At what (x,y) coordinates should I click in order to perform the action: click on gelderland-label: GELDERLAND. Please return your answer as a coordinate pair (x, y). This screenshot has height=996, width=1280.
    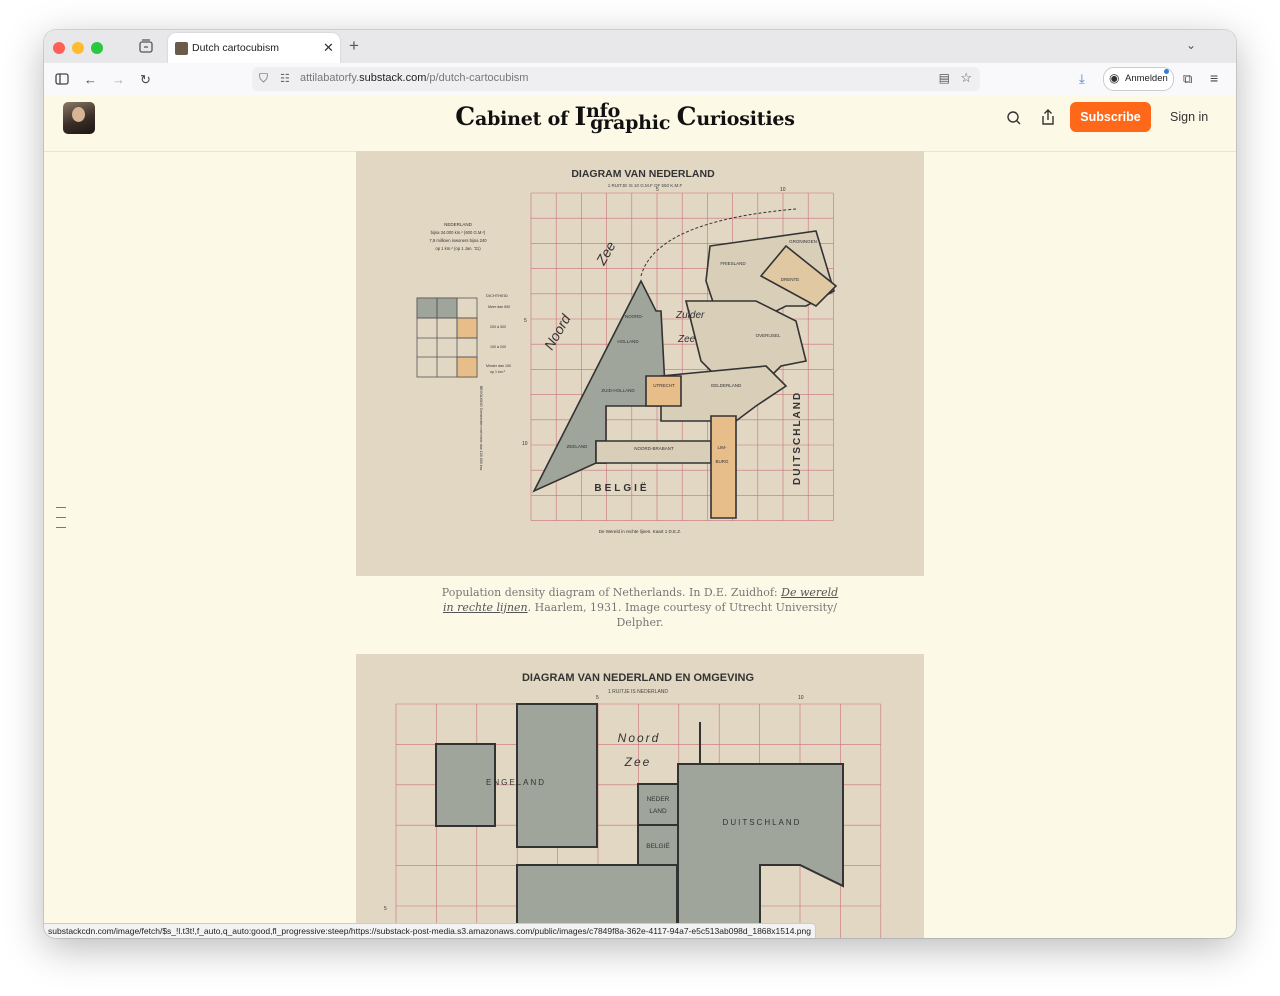
    Looking at the image, I should click on (726, 385).